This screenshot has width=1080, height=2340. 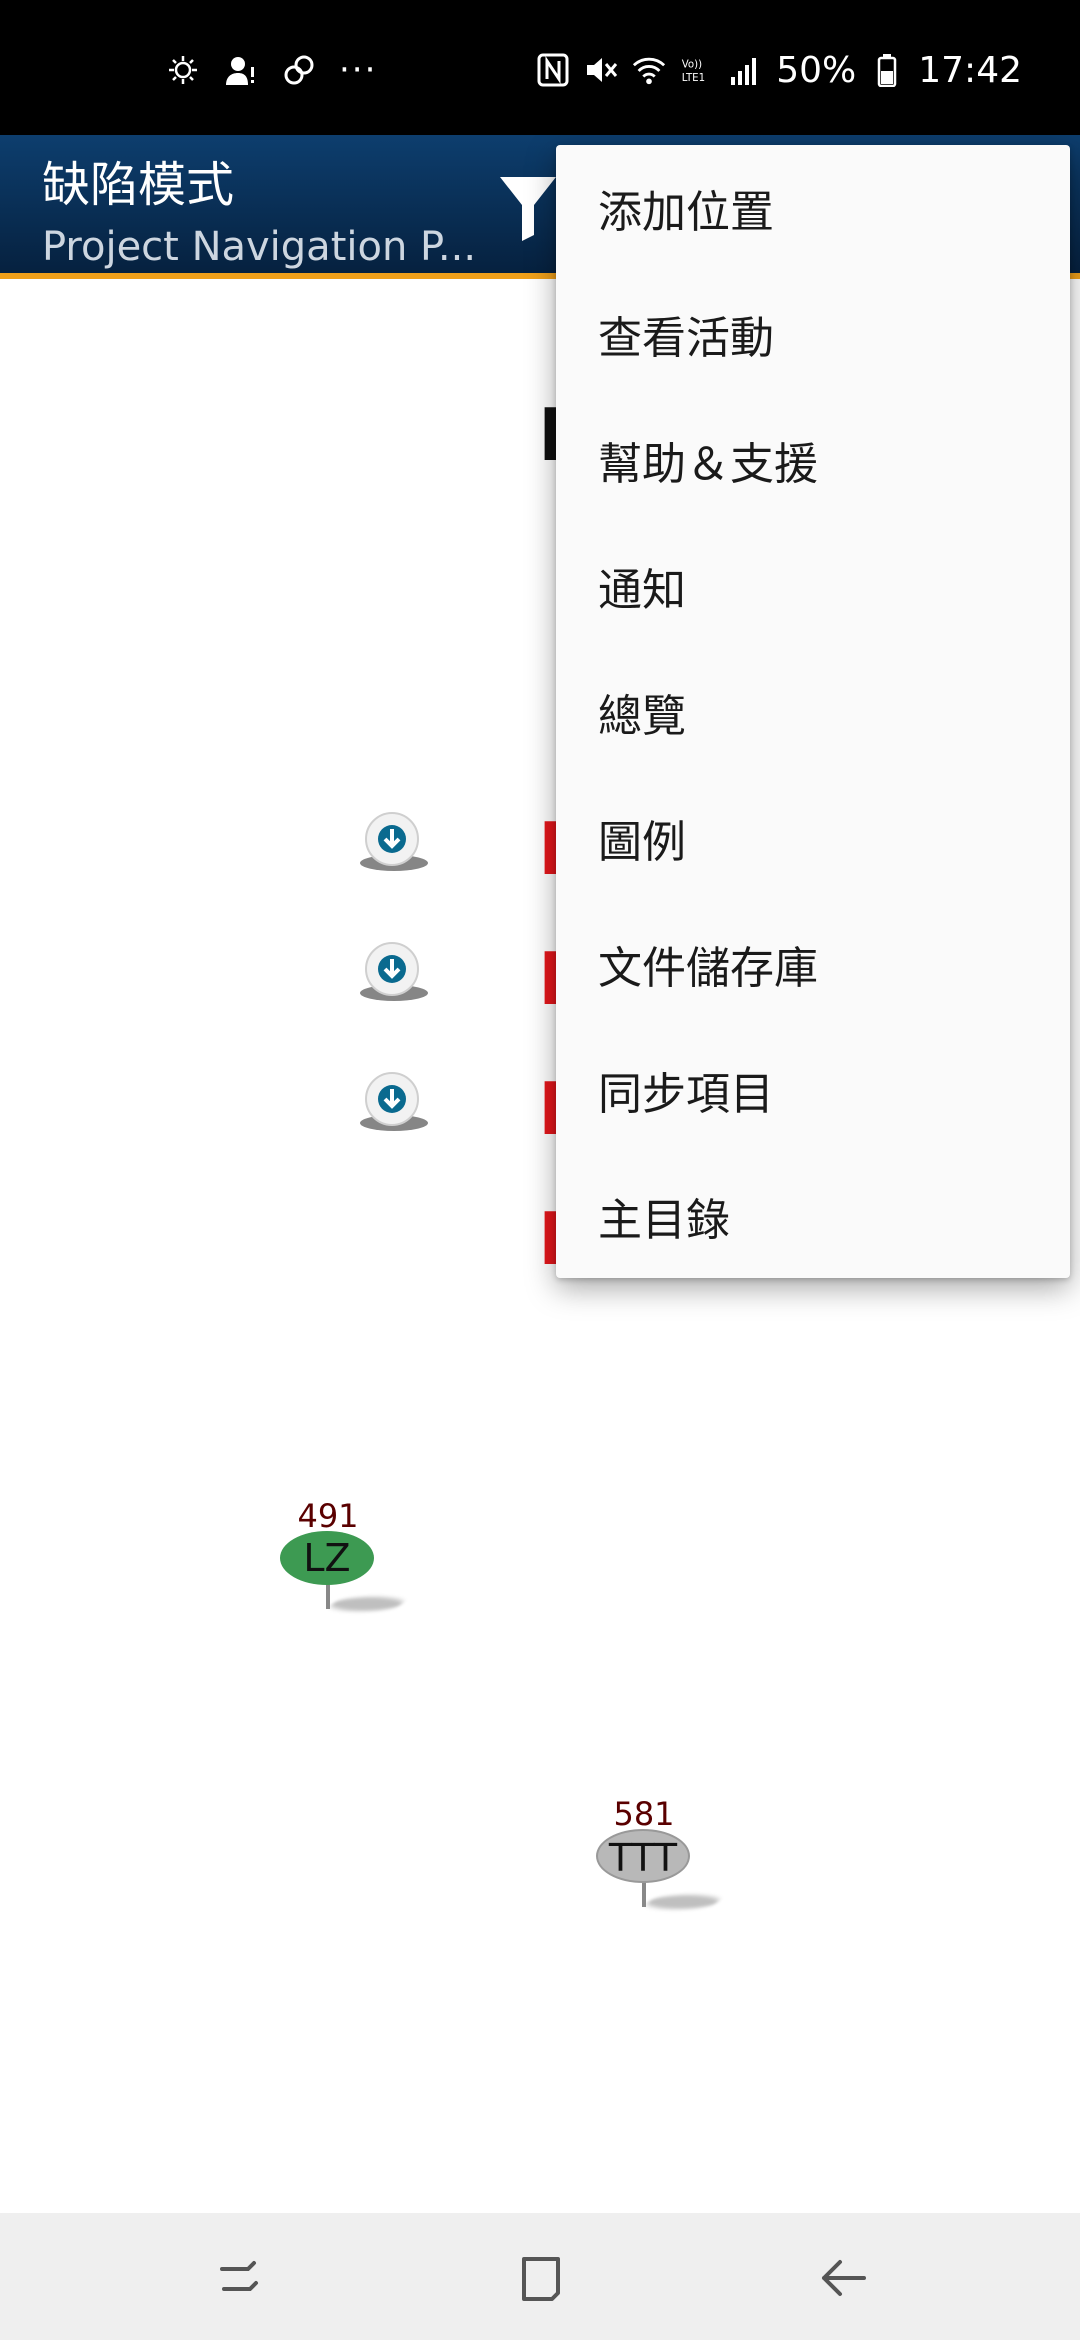 What do you see at coordinates (843, 2278) in the screenshot?
I see `back-icon` at bounding box center [843, 2278].